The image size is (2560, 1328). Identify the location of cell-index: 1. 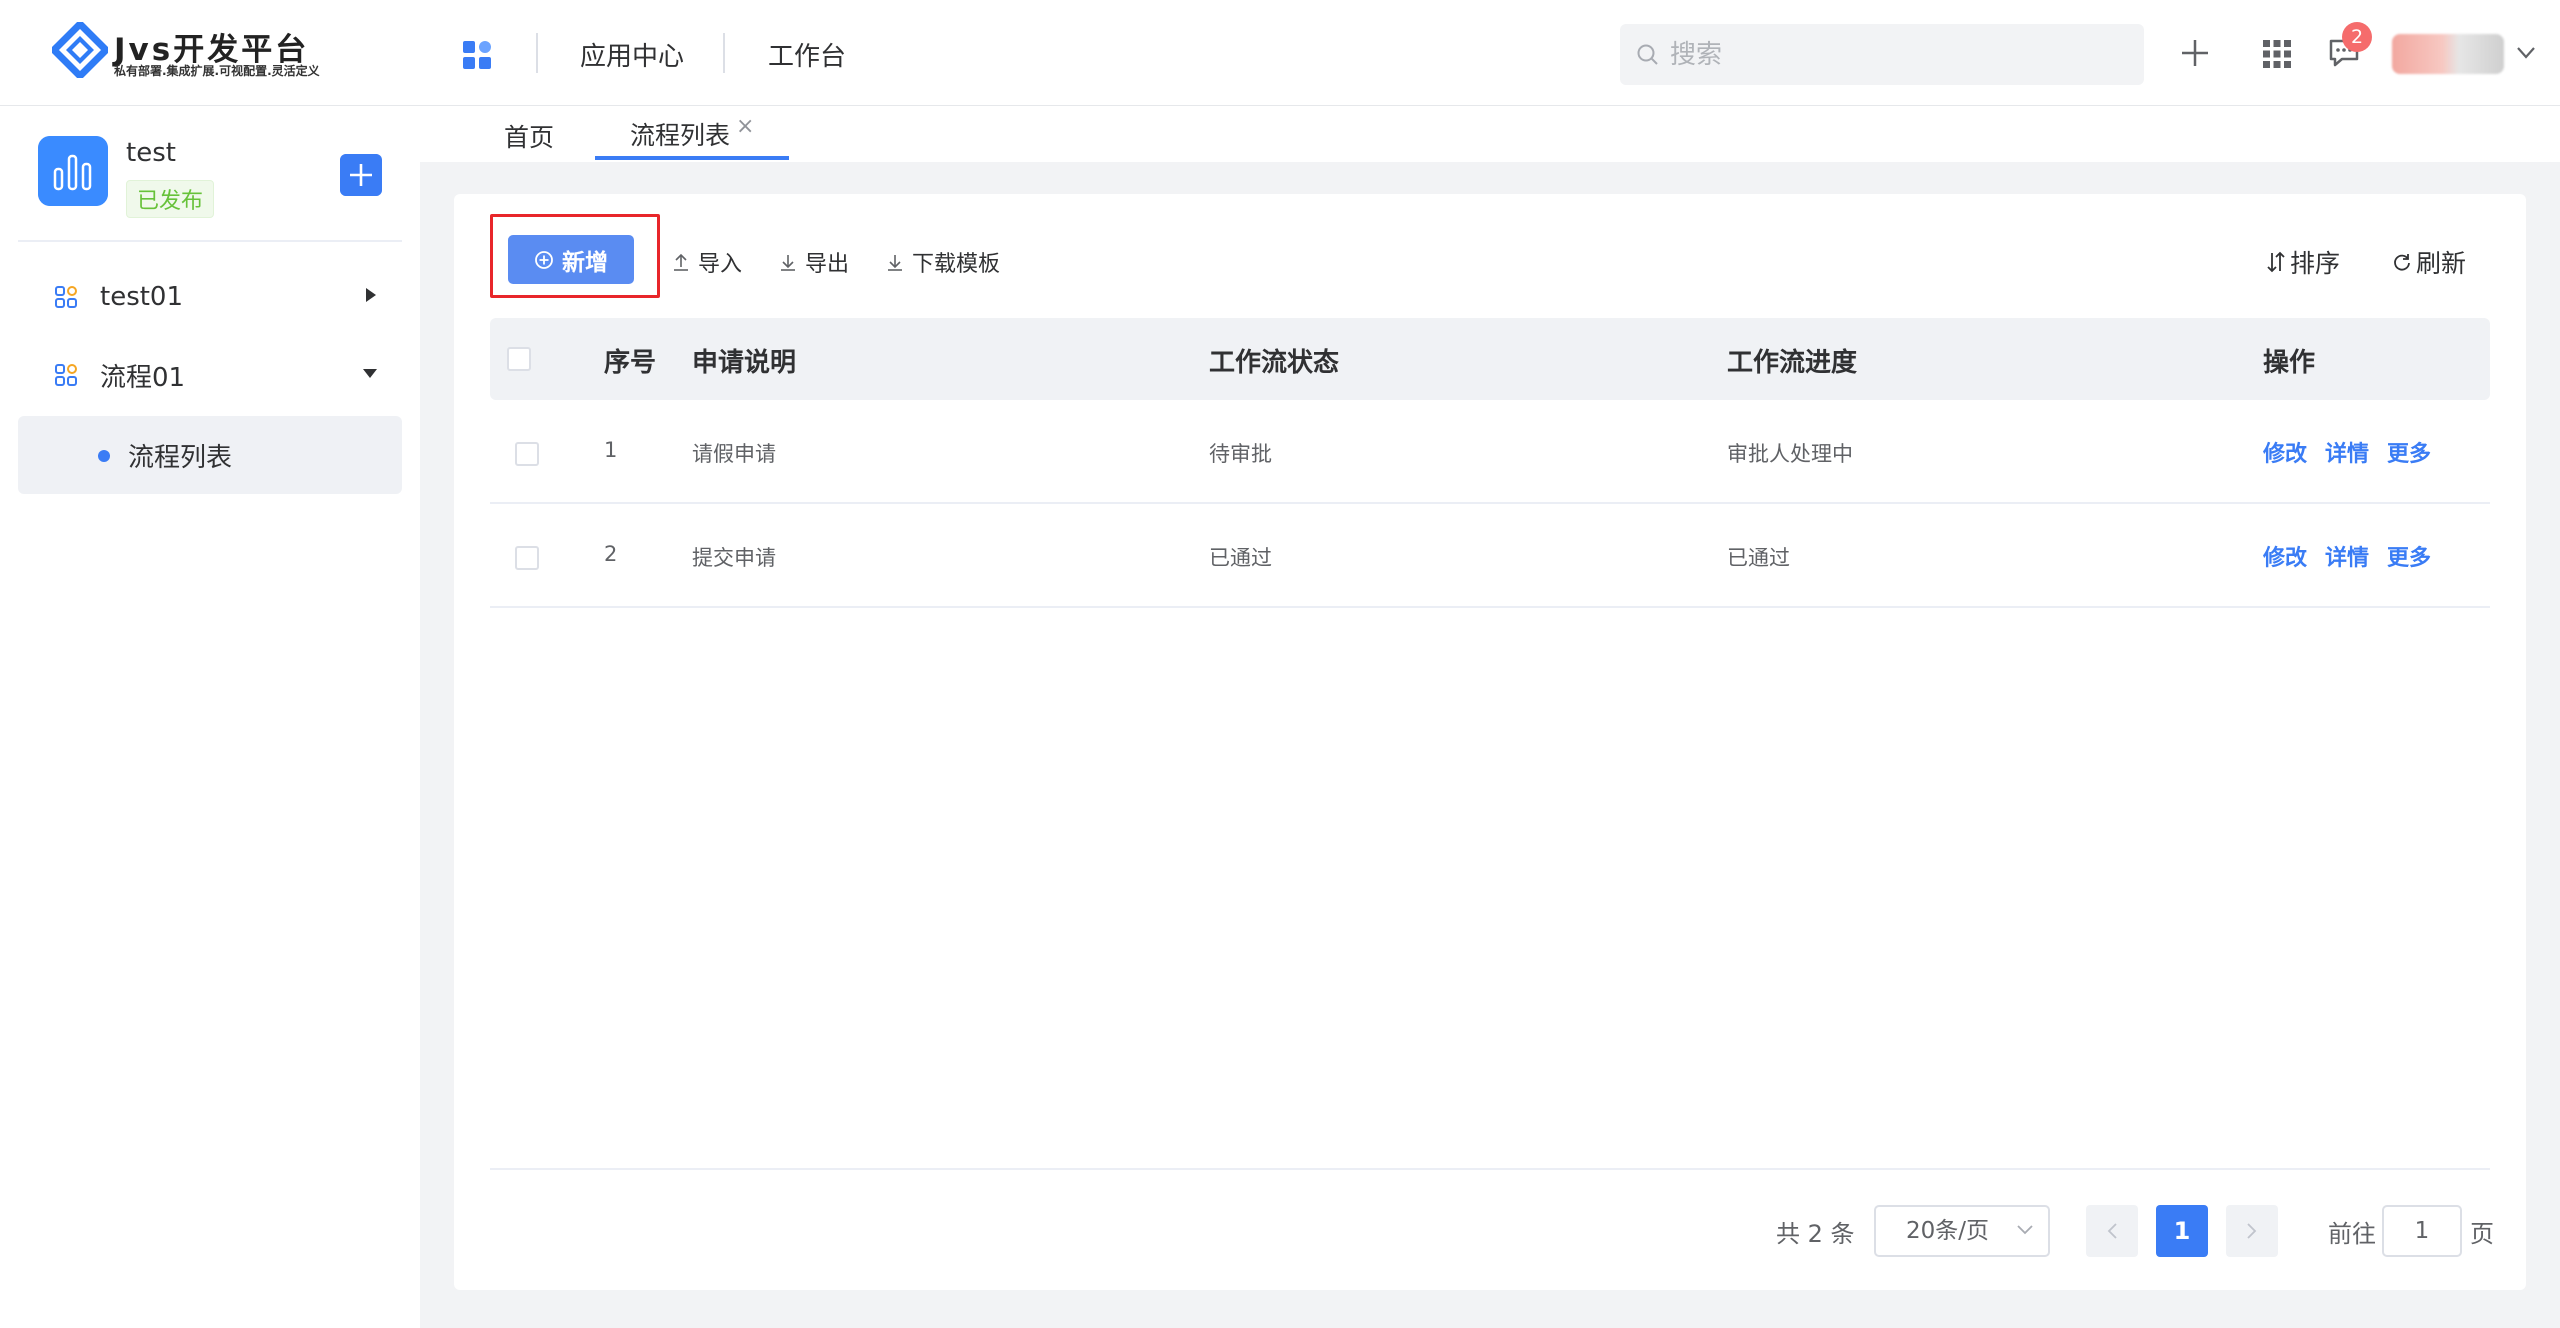
(611, 450).